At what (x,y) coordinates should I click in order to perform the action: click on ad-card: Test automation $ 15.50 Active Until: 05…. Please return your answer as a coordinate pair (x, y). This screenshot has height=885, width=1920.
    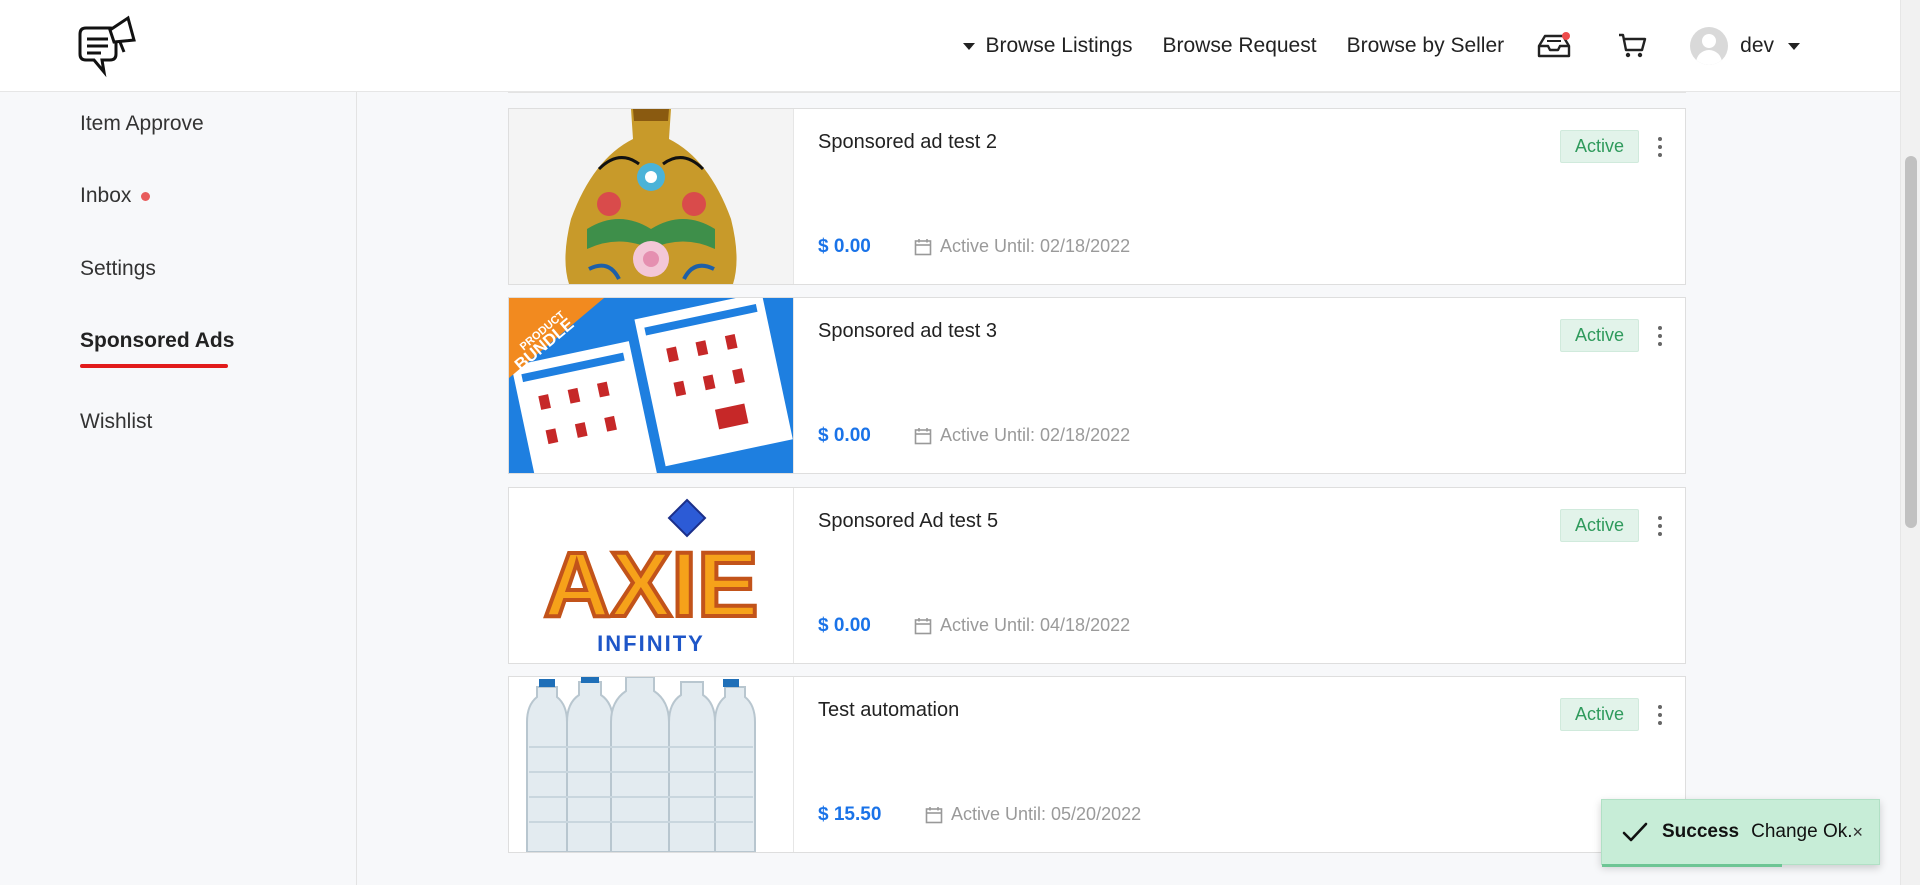
    Looking at the image, I should click on (1097, 764).